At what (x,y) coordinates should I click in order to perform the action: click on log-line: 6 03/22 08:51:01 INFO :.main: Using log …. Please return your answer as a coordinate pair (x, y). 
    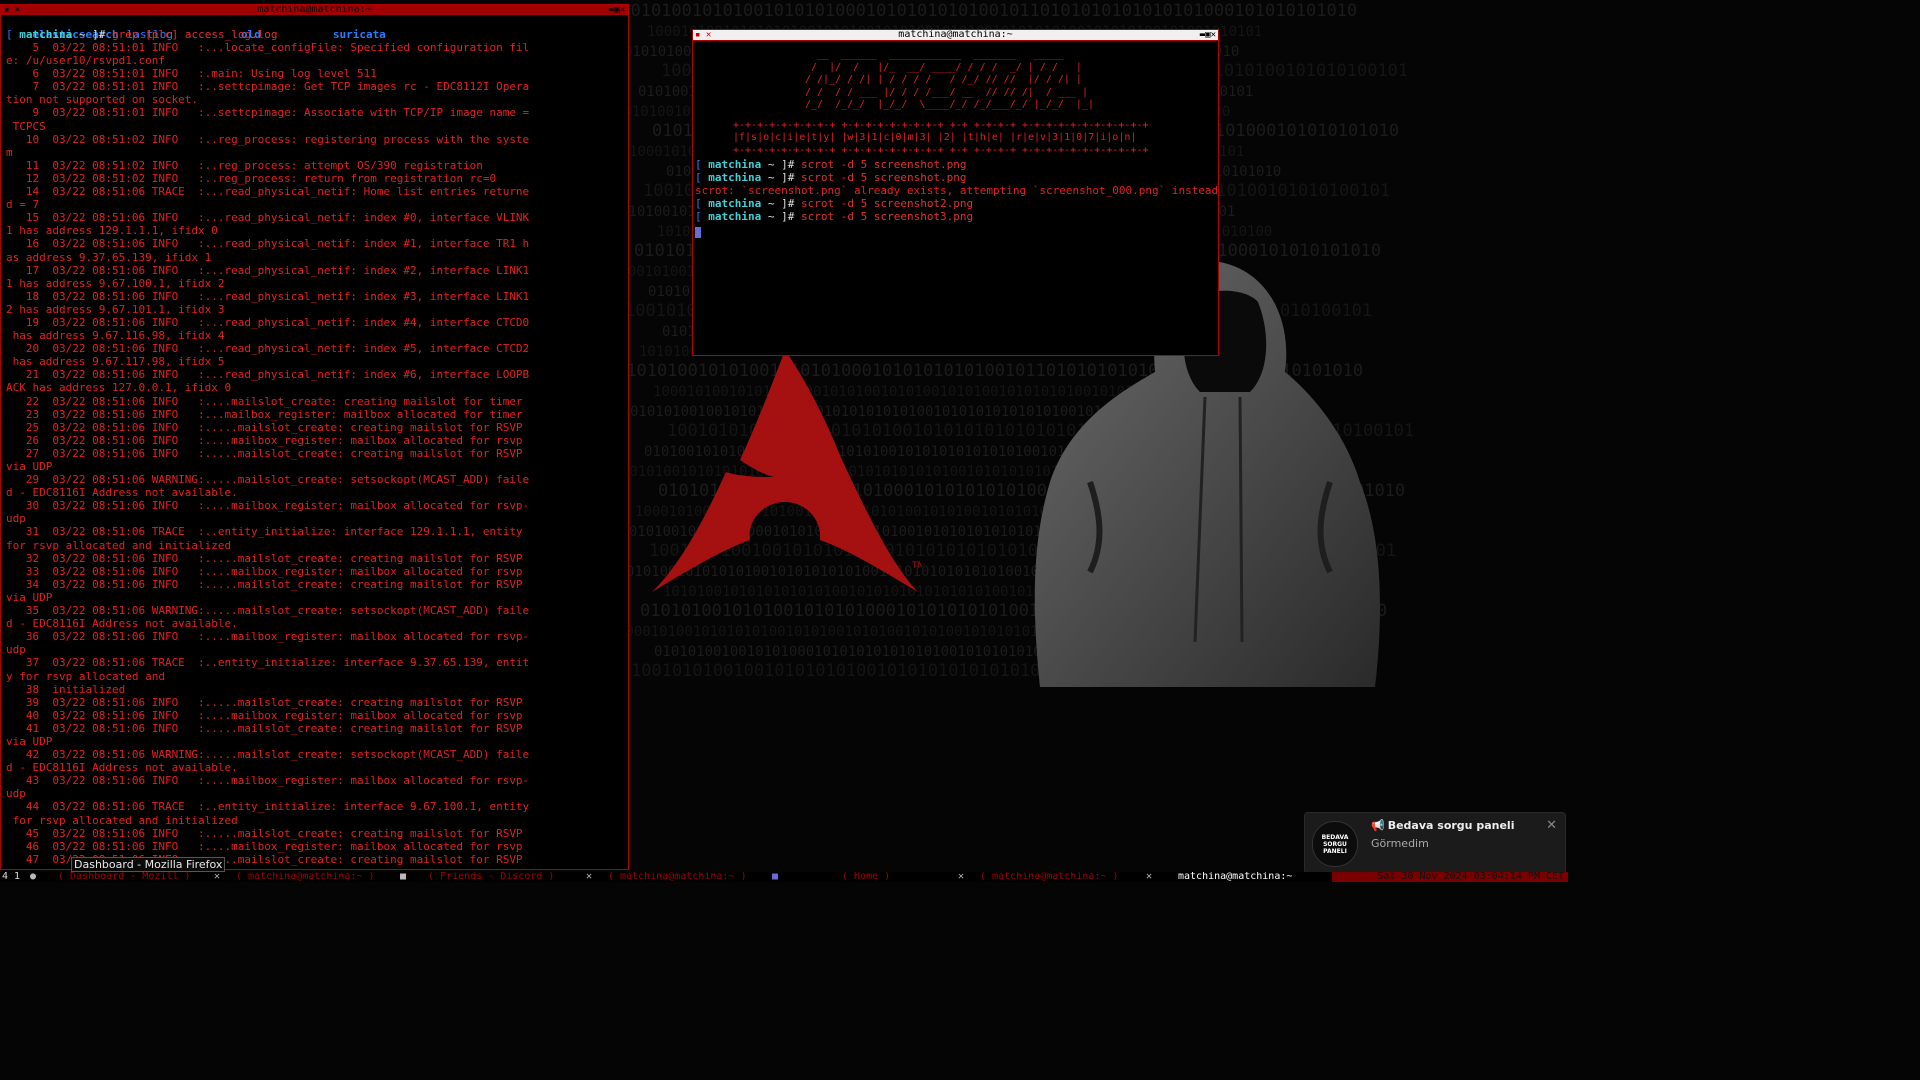
    Looking at the image, I should click on (191, 74).